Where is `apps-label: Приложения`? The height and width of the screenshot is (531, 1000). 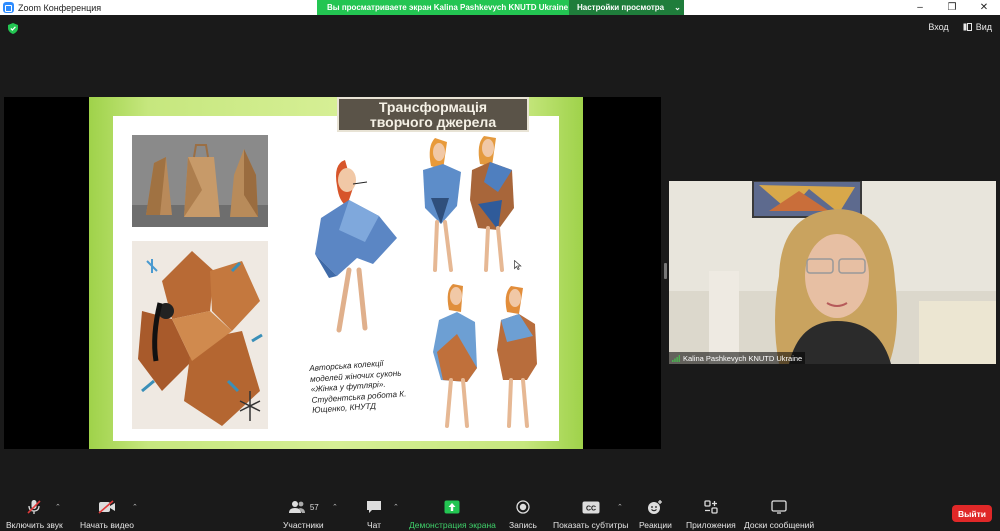 apps-label: Приложения is located at coordinates (711, 525).